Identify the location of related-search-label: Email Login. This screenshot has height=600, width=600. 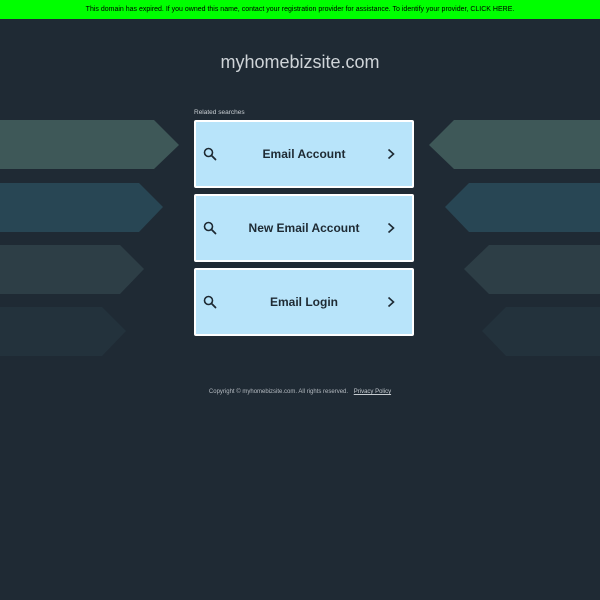
(303, 302).